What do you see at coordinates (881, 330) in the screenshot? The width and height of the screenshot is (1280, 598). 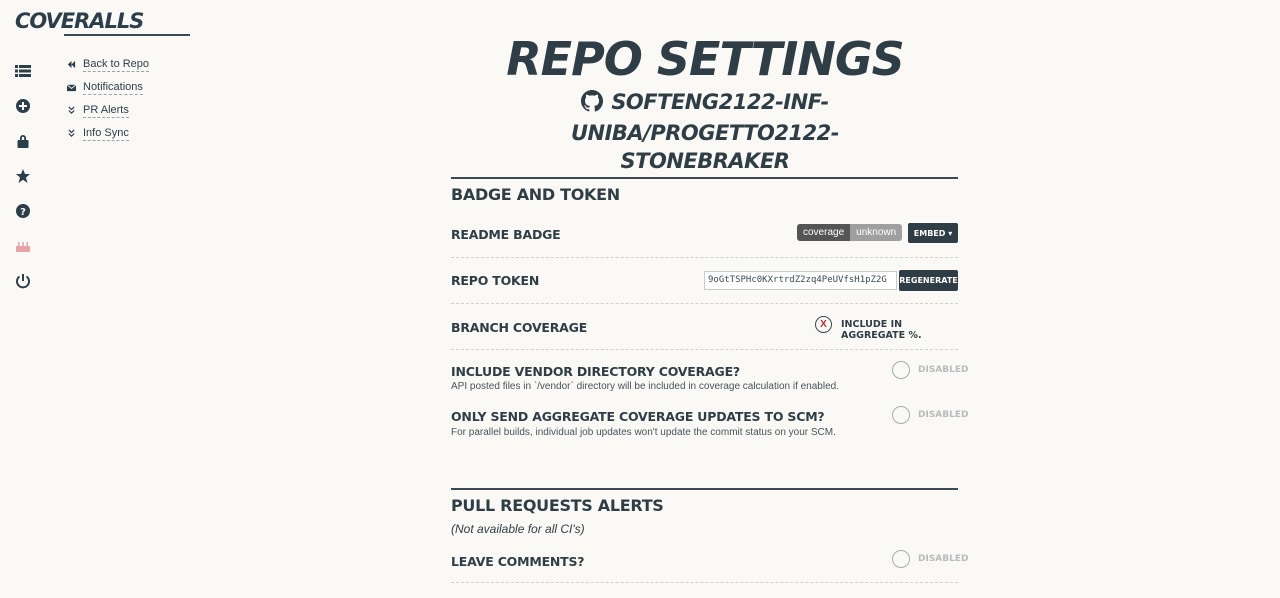 I see `include-aggregate-label: INCLUDE IN AGGREGATE %.` at bounding box center [881, 330].